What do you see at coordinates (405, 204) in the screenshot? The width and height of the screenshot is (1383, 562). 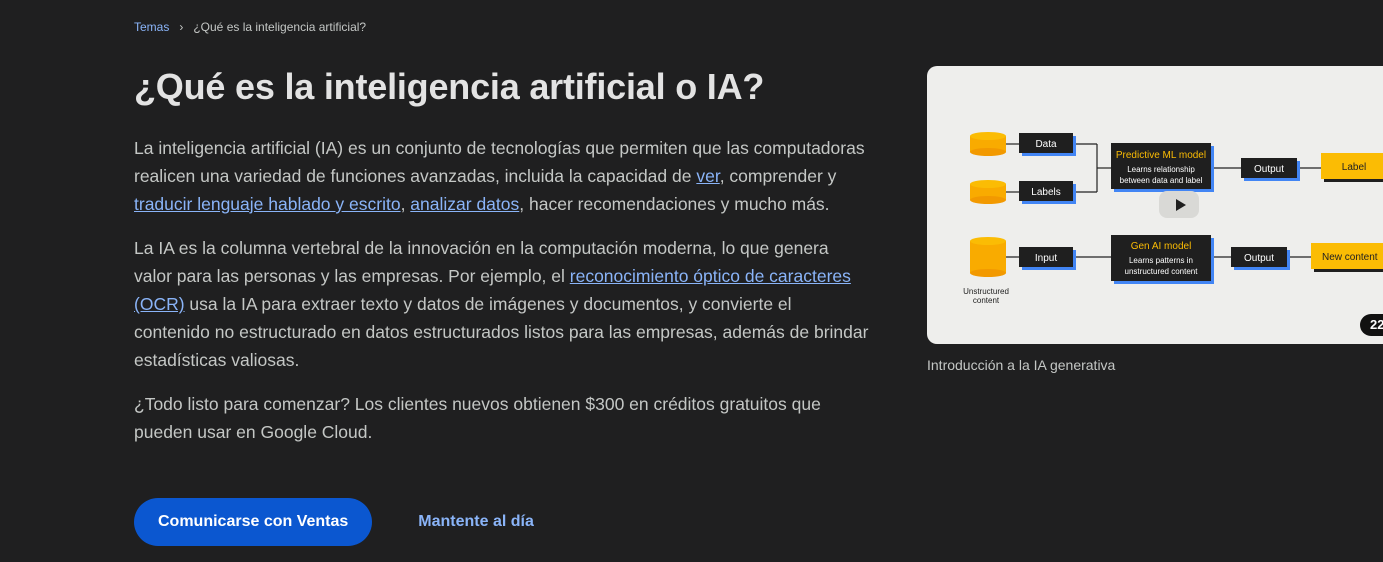 I see `paragraph-text: ,` at bounding box center [405, 204].